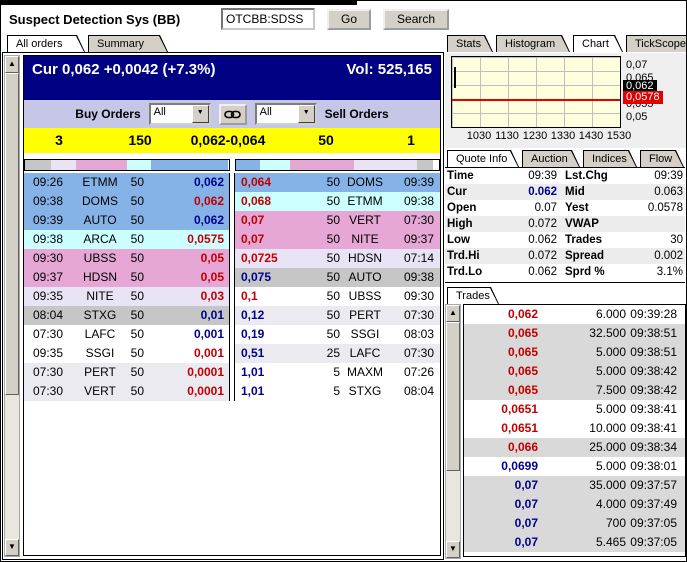  Describe the element at coordinates (48, 201) in the screenshot. I see `buy-time: 09:38` at that location.